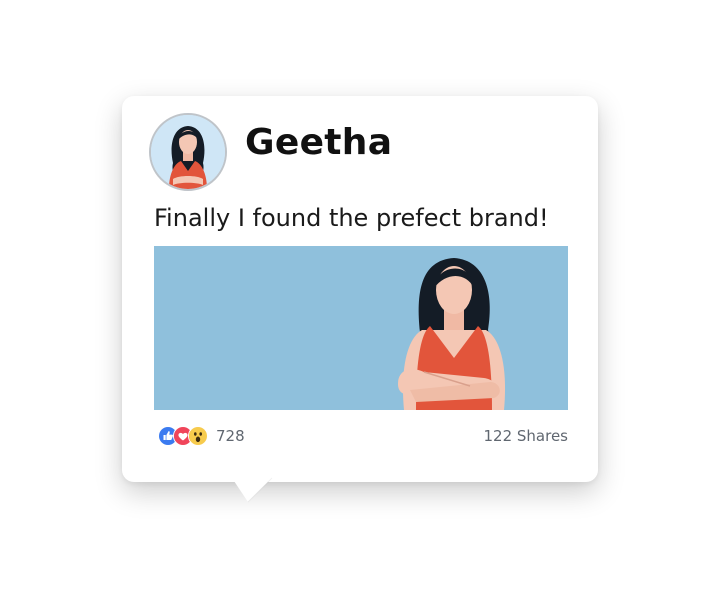  Describe the element at coordinates (198, 436) in the screenshot. I see `wow-icon` at that location.